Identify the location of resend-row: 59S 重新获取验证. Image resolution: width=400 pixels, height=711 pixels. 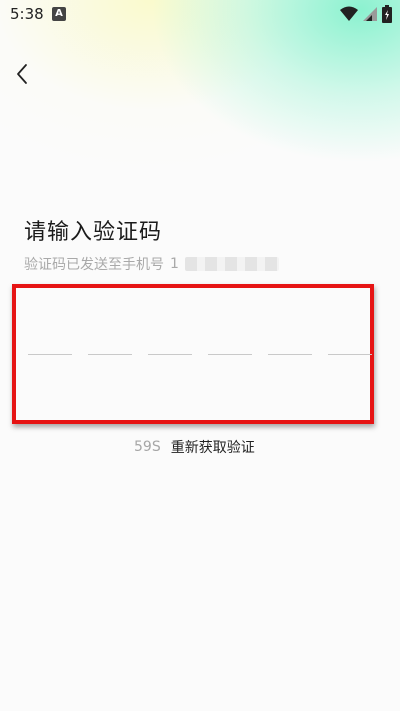
(194, 447).